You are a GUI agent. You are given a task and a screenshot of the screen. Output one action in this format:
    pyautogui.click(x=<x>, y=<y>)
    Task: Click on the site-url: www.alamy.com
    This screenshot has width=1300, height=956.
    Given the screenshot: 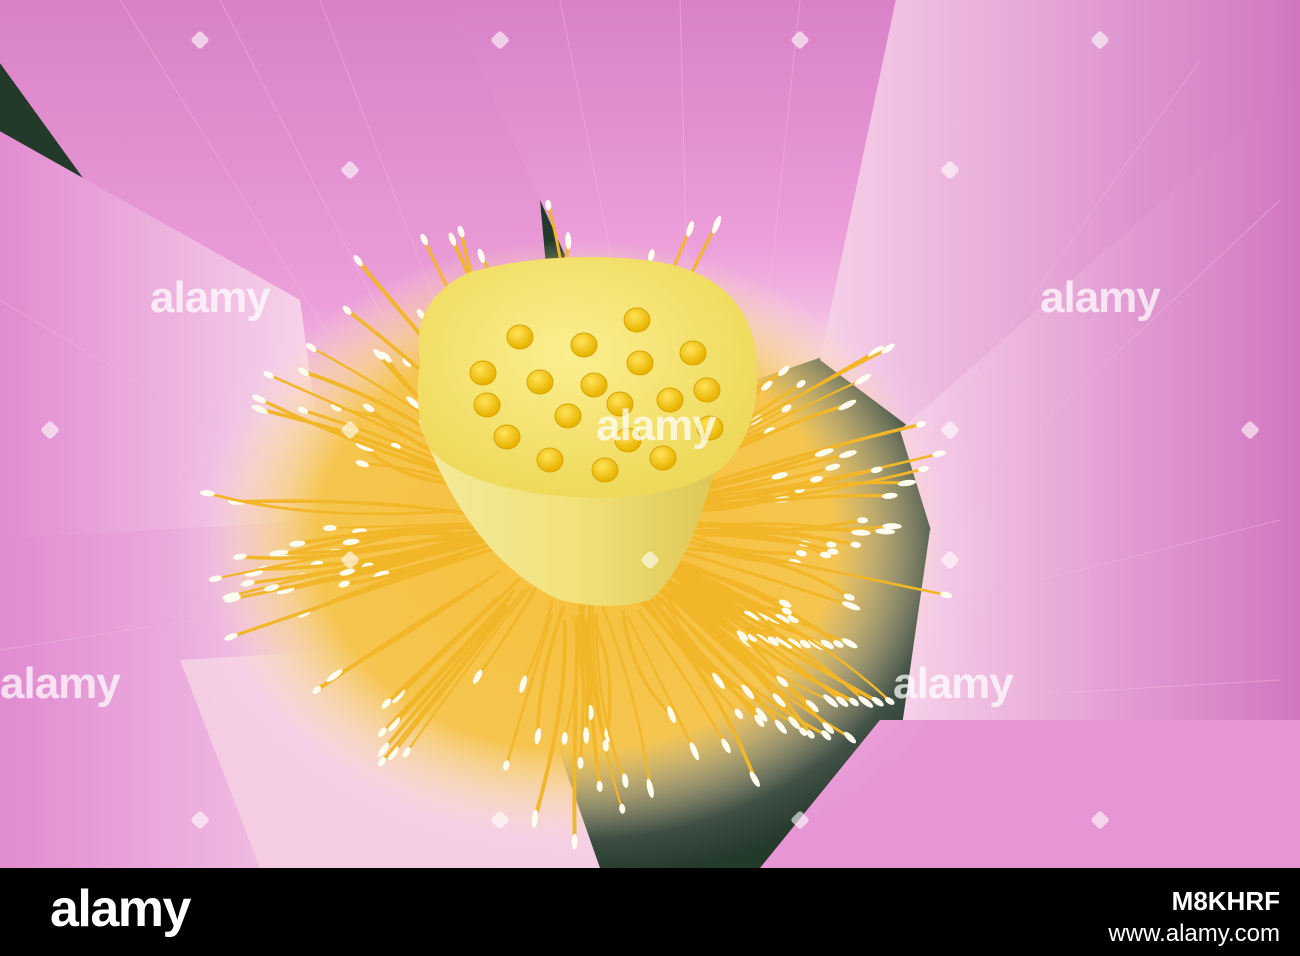 What is the action you would take?
    pyautogui.click(x=1194, y=933)
    